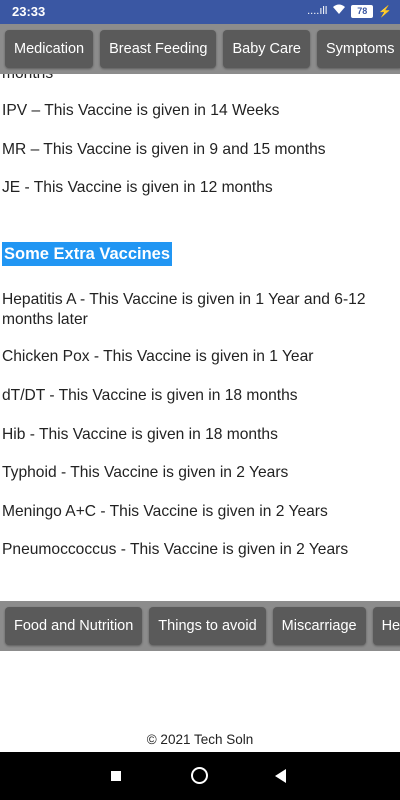 The width and height of the screenshot is (400, 800). I want to click on nav-button-miscarriage: Miscarriage, so click(319, 626).